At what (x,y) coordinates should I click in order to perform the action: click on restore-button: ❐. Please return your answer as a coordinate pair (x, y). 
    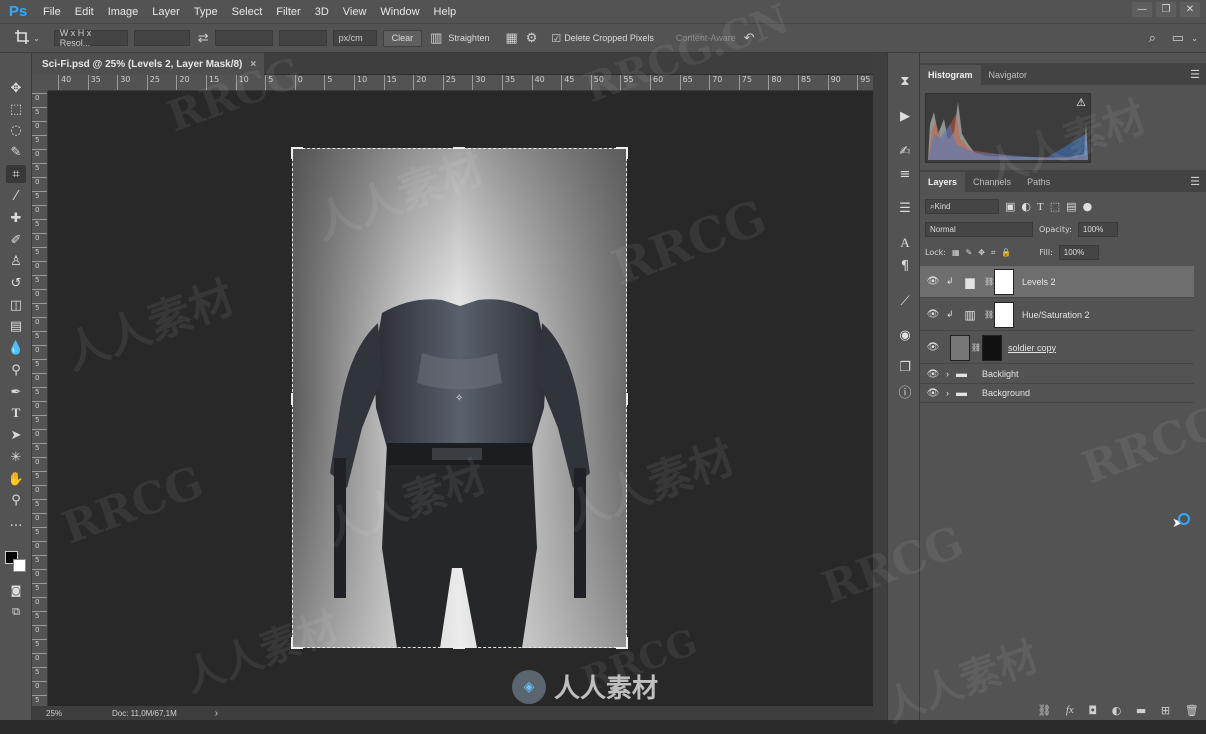
    Looking at the image, I should click on (1166, 9).